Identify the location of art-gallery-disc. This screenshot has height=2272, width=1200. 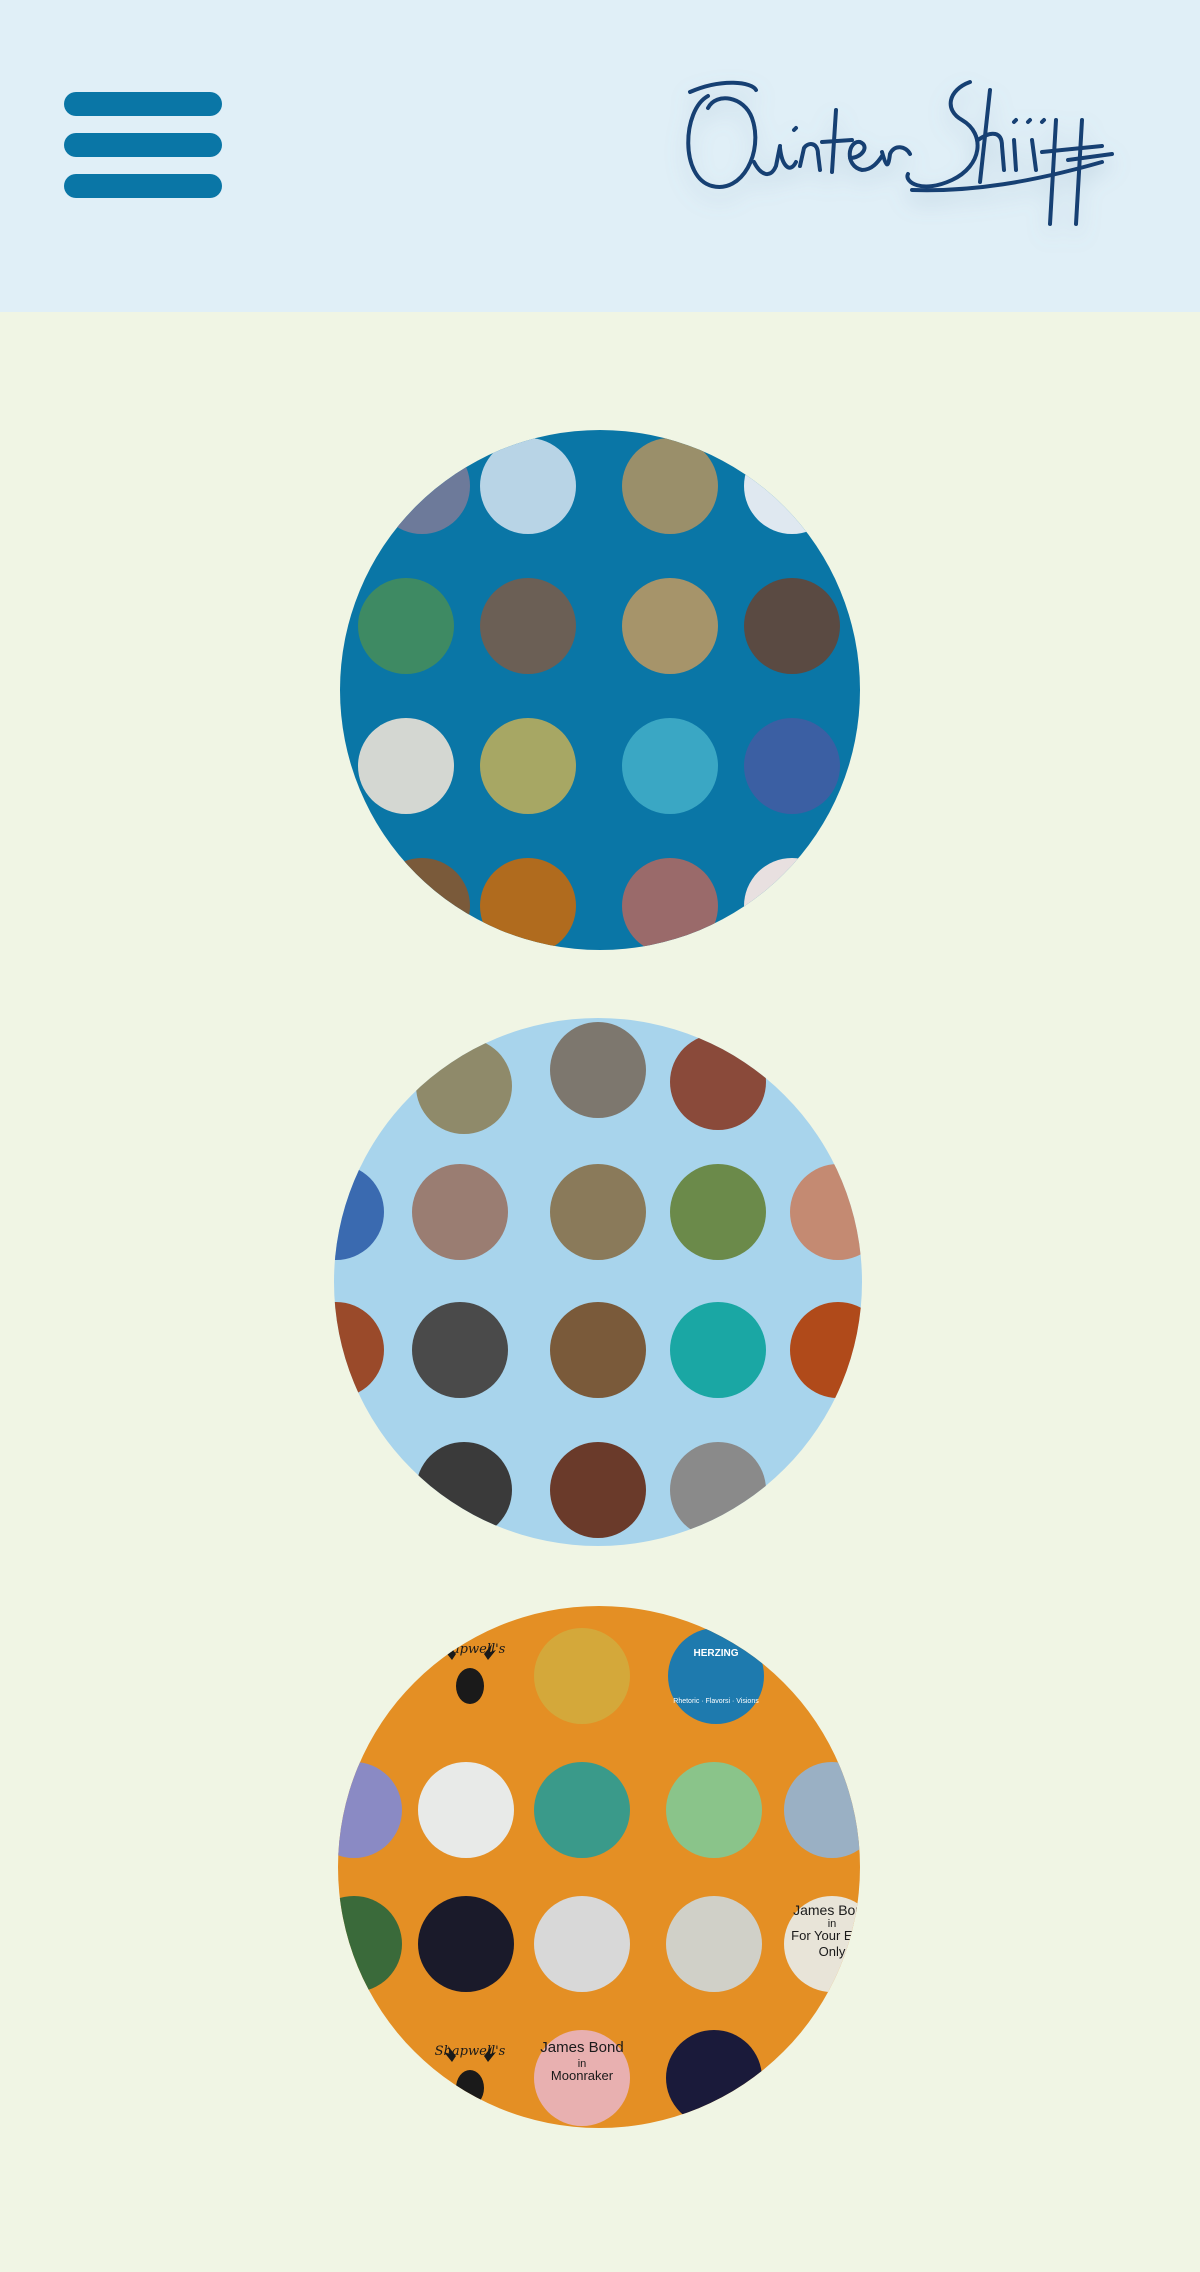
(600, 690).